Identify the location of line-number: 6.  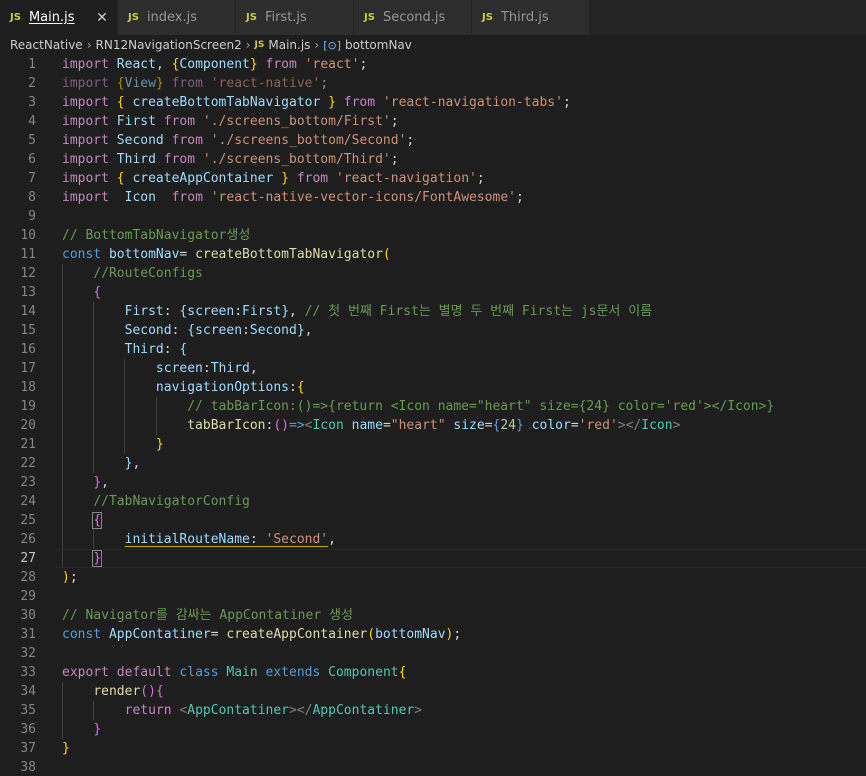
(32, 159).